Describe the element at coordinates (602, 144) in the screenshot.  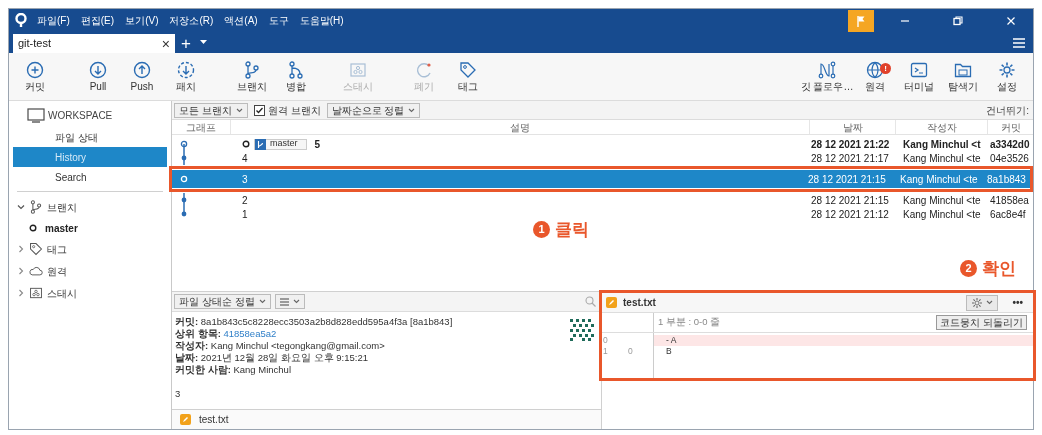
I see `commit-row: master 5 28 12 2021 21:22 Kang Minchul <t a3342d0` at that location.